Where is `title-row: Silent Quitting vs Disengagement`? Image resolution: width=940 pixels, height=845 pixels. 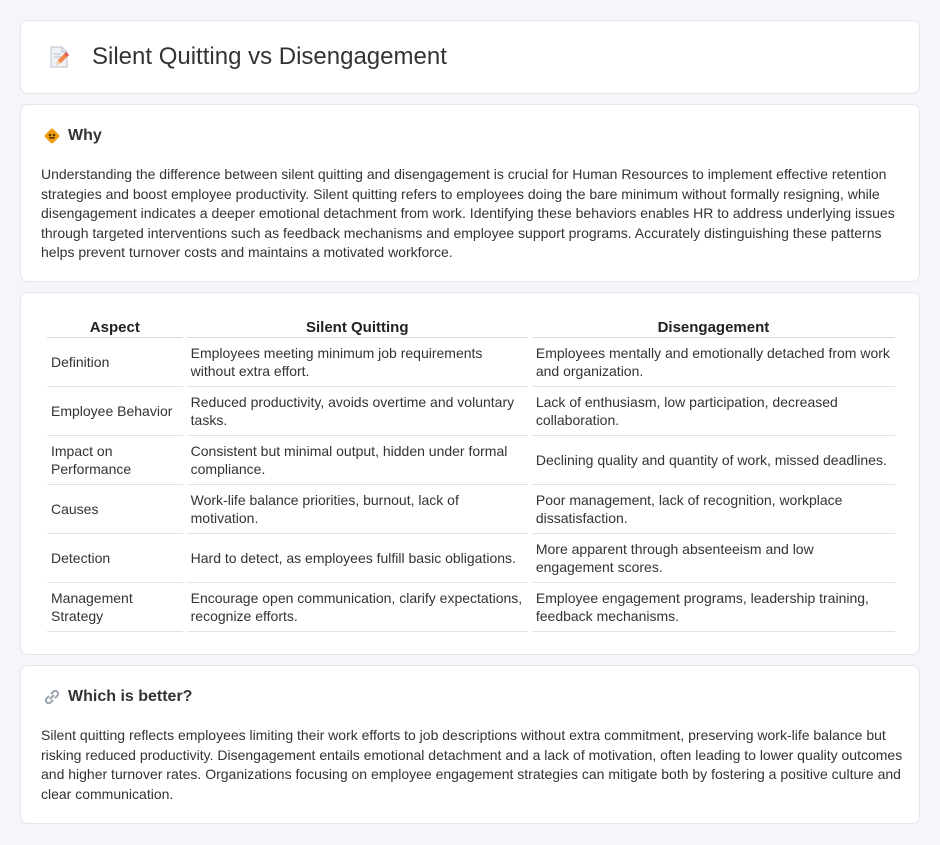
title-row: Silent Quitting vs Disengagement is located at coordinates (246, 57).